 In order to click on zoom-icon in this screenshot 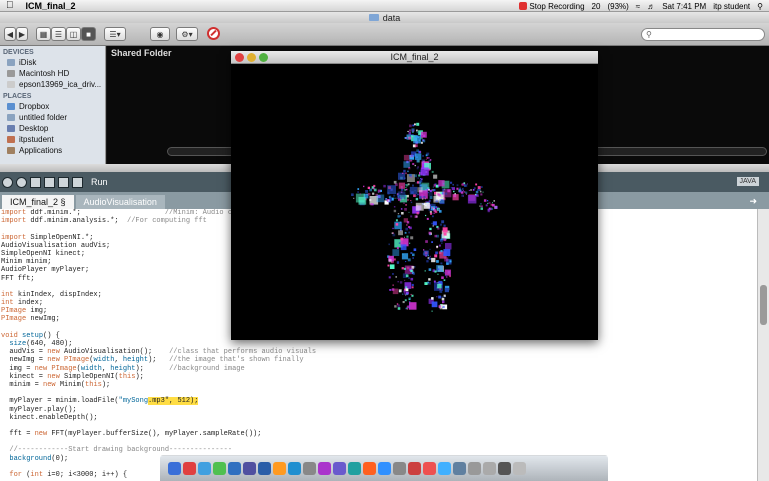, I will do `click(263, 57)`.